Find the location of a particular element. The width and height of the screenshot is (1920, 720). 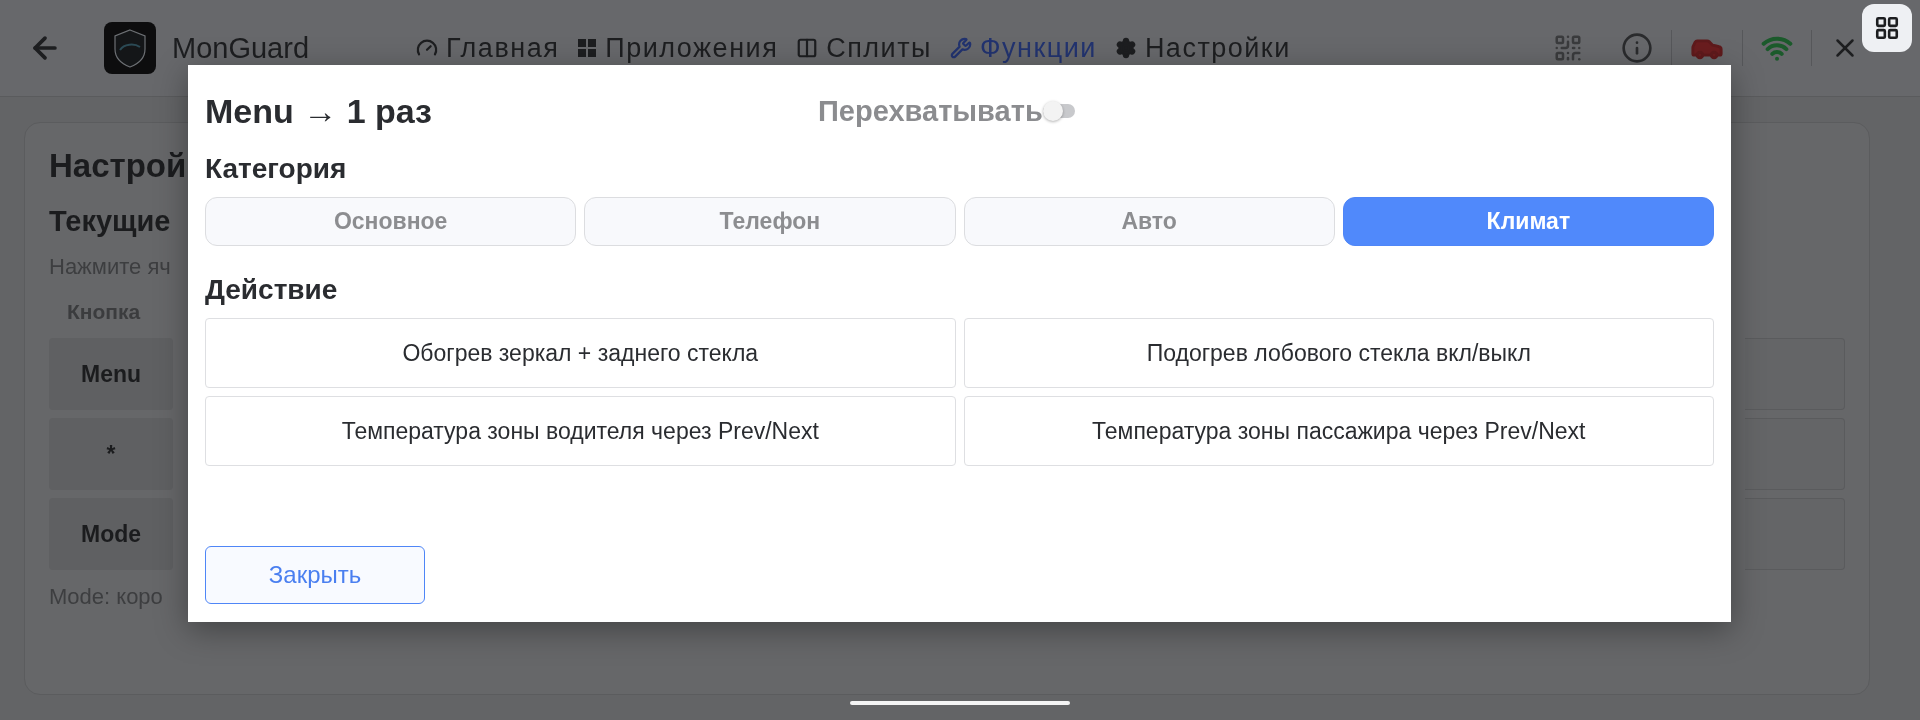

close-button: Закрыть is located at coordinates (315, 575).